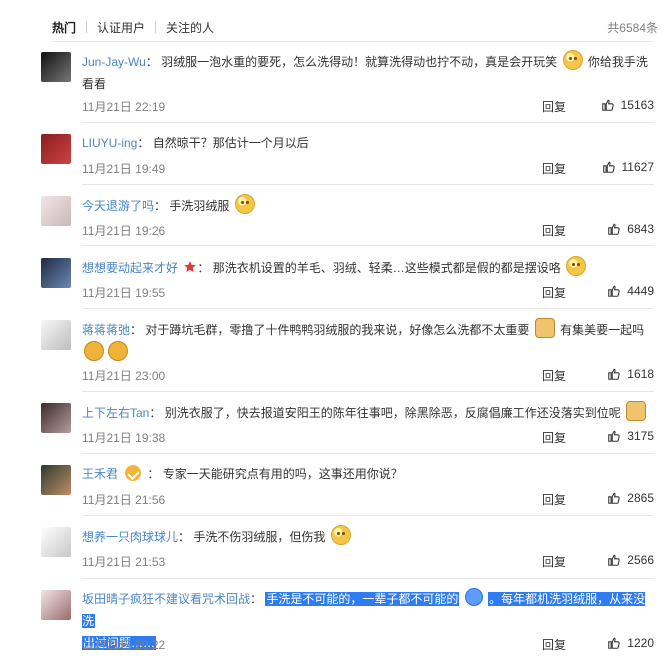  Describe the element at coordinates (109, 143) in the screenshot. I see `comment-username: LIUYU-ing` at that location.